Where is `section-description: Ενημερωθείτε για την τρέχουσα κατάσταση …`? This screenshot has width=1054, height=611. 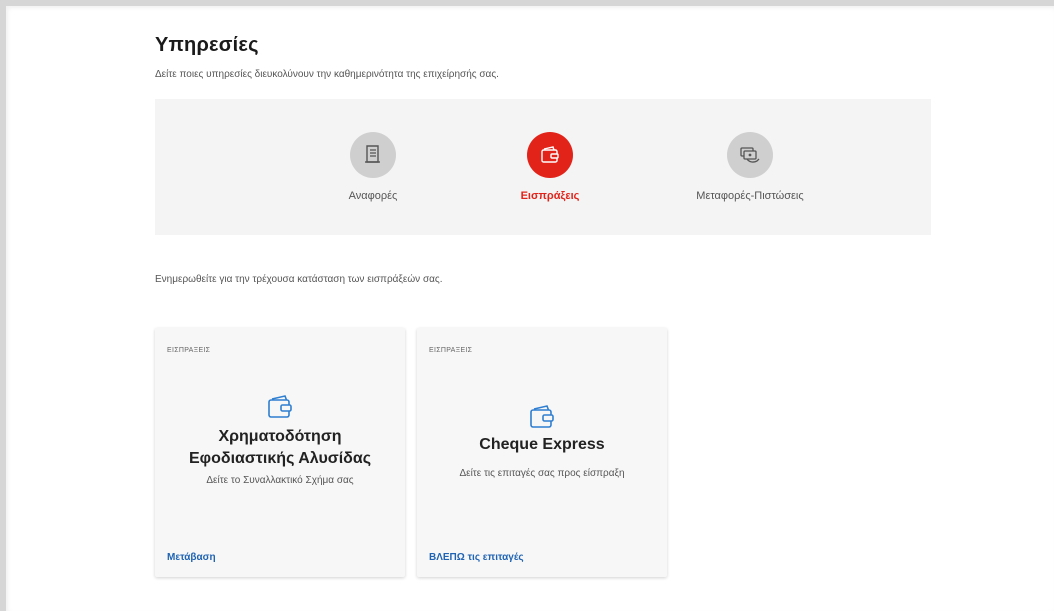 section-description: Ενημερωθείτε για την τρέχουσα κατάσταση … is located at coordinates (299, 279).